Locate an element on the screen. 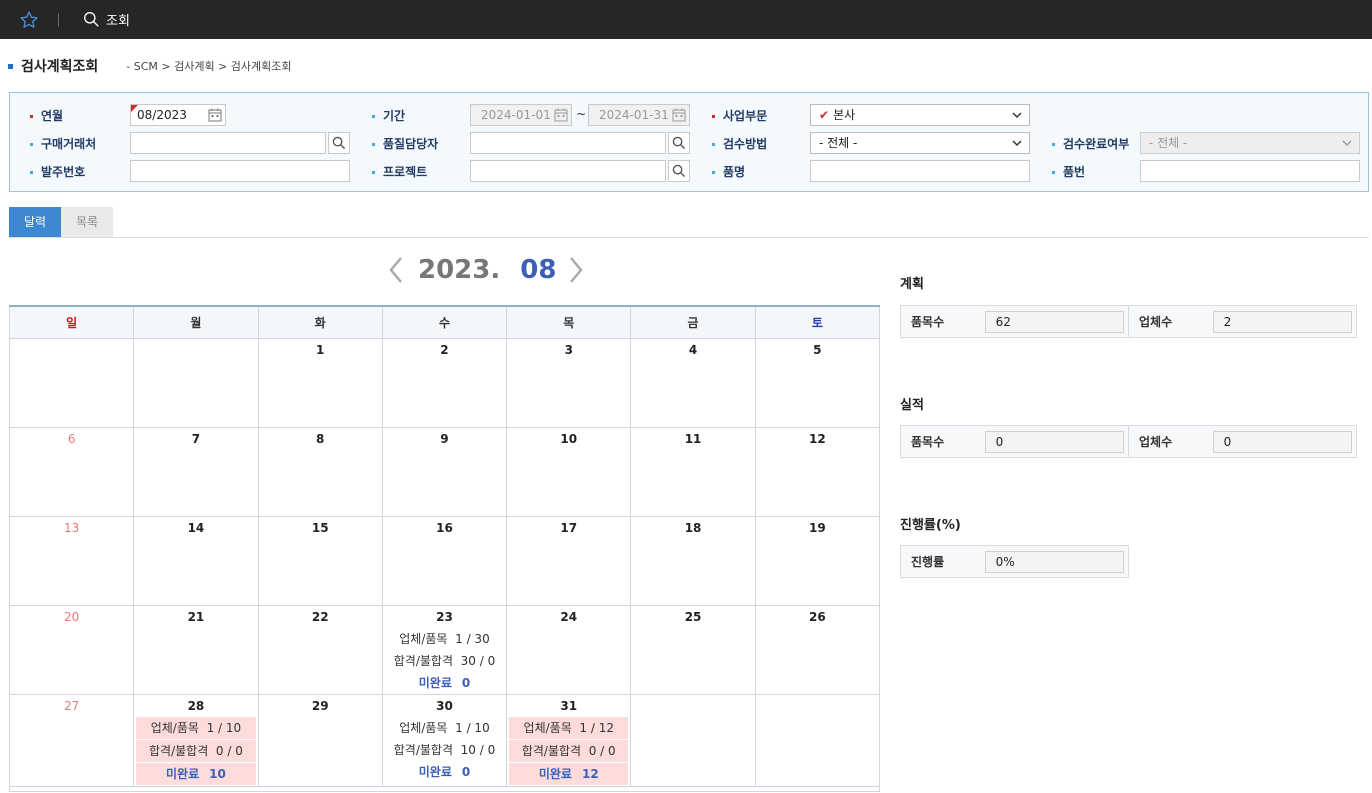 This screenshot has height=793, width=1372. chevron-down-icon is located at coordinates (1347, 143).